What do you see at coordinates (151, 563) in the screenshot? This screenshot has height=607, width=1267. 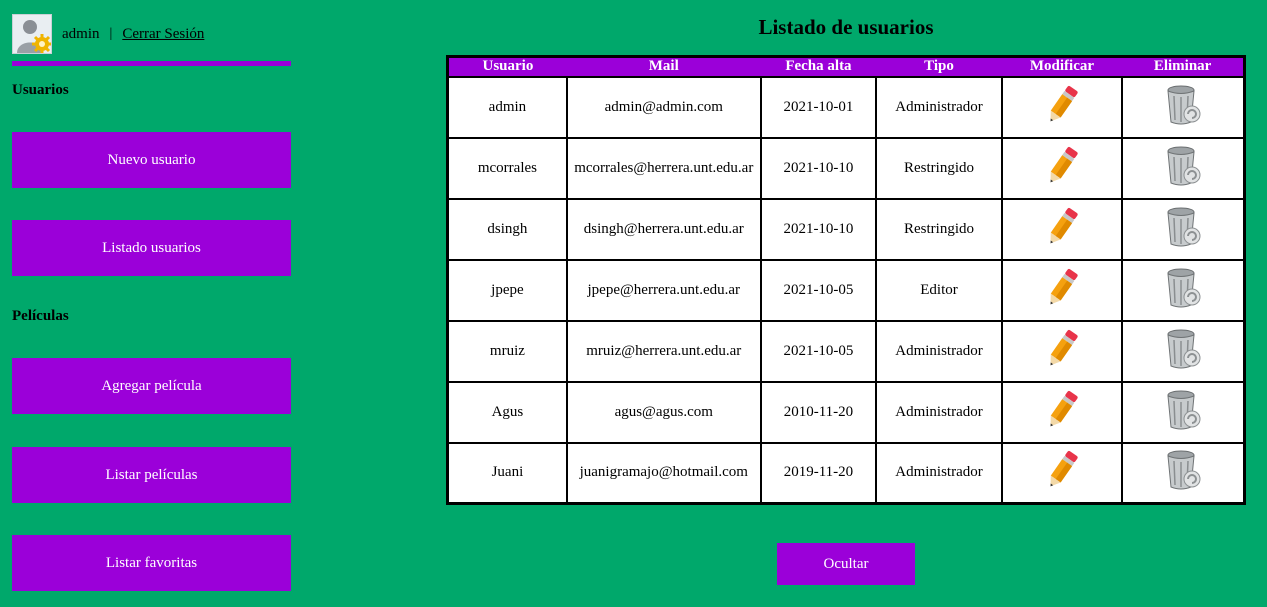 I see `list-favorites-button: Listar favoritas` at bounding box center [151, 563].